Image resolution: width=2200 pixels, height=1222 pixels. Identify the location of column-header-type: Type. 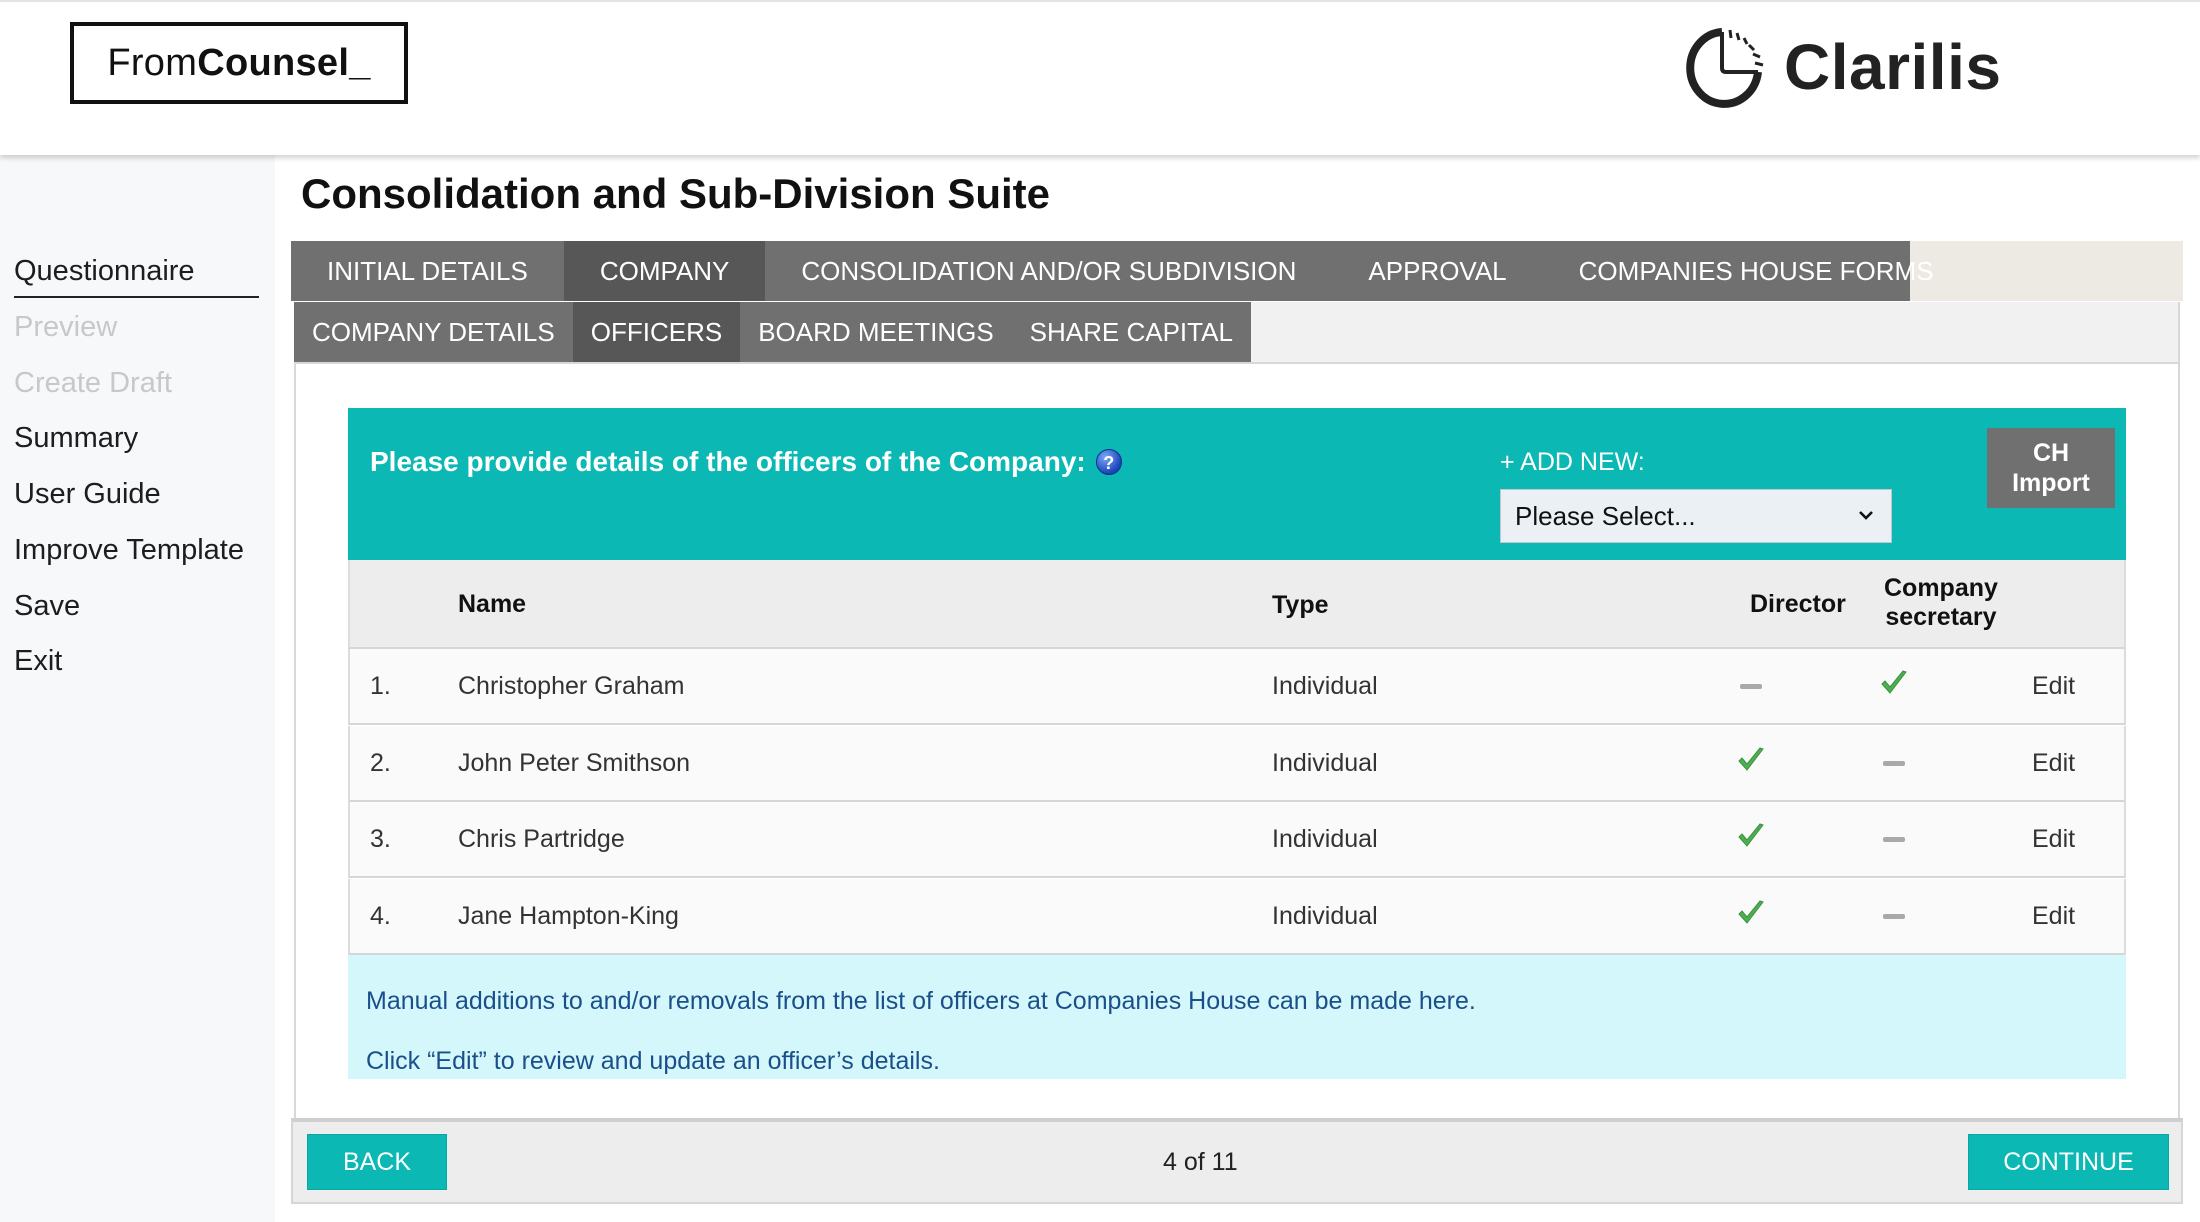
(1300, 605).